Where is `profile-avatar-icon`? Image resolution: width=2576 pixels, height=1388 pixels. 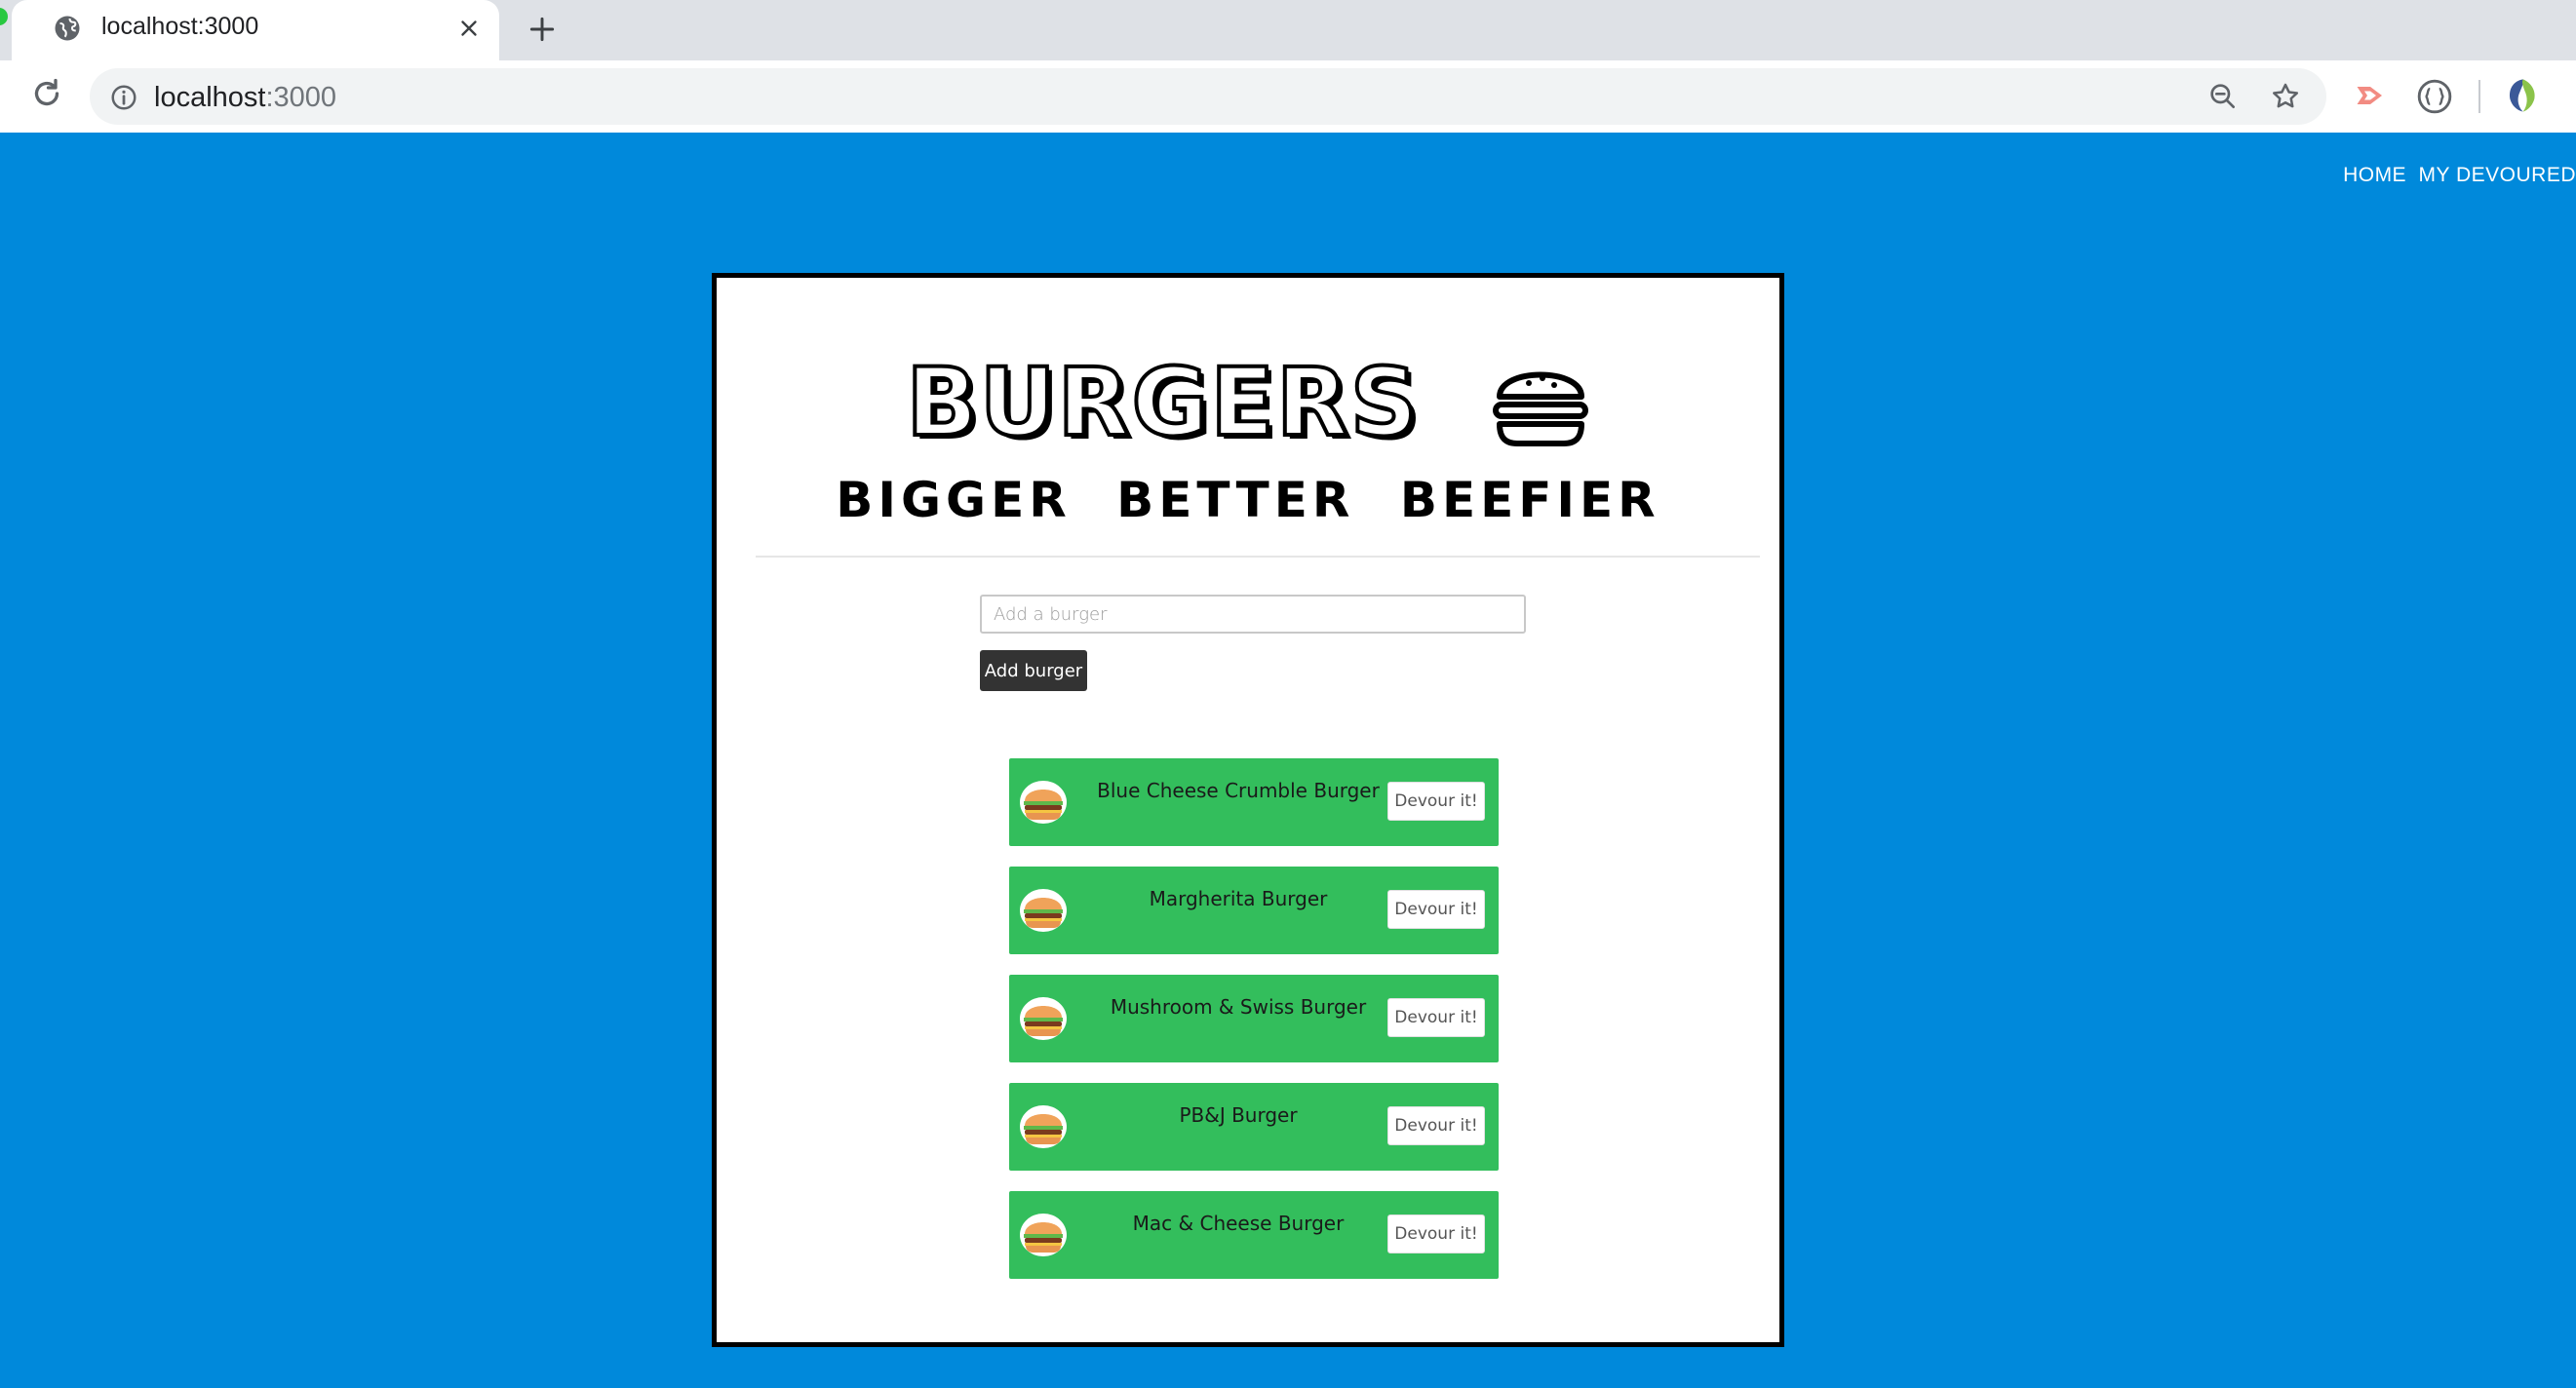 profile-avatar-icon is located at coordinates (2521, 95).